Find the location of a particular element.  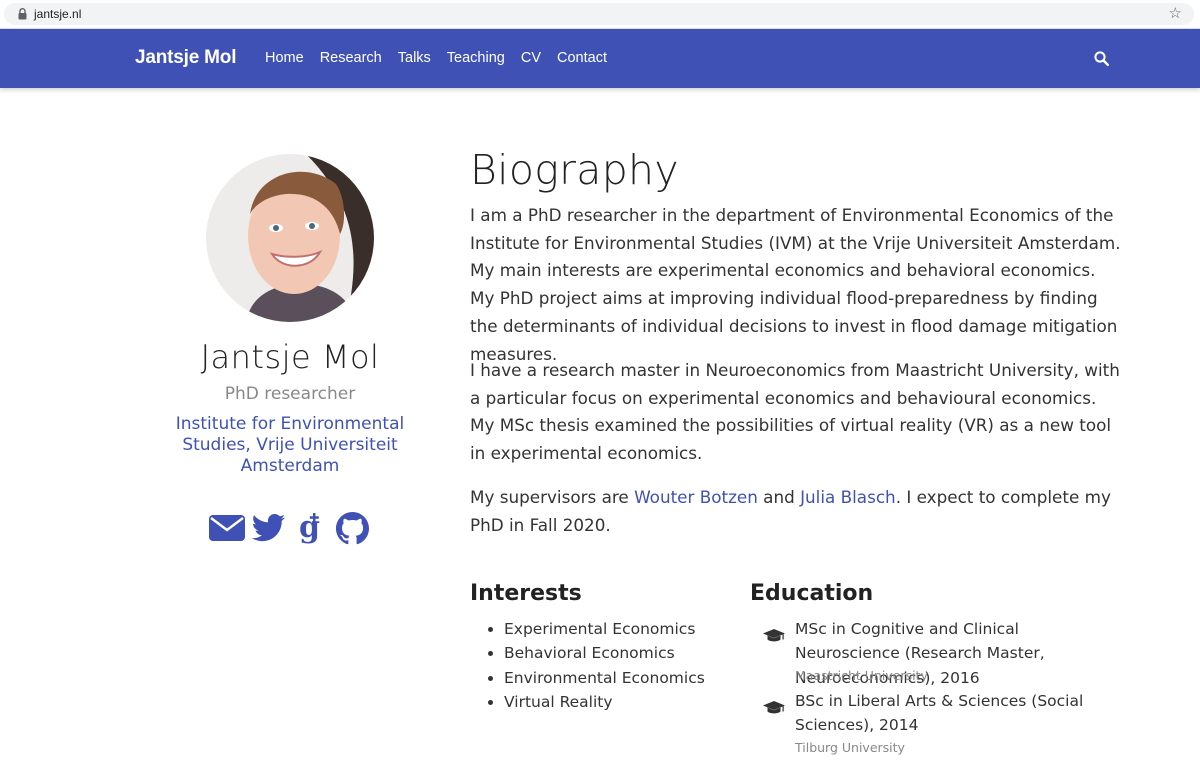

url-text: jantsje.nl is located at coordinates (57, 14).